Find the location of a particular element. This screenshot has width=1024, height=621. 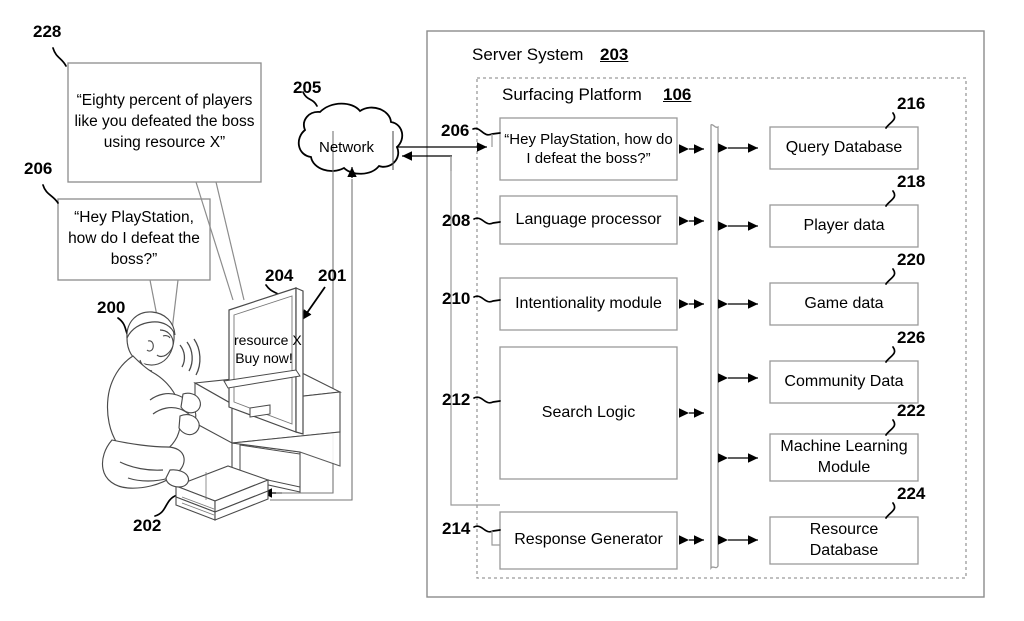

central-bus is located at coordinates (714, 347).